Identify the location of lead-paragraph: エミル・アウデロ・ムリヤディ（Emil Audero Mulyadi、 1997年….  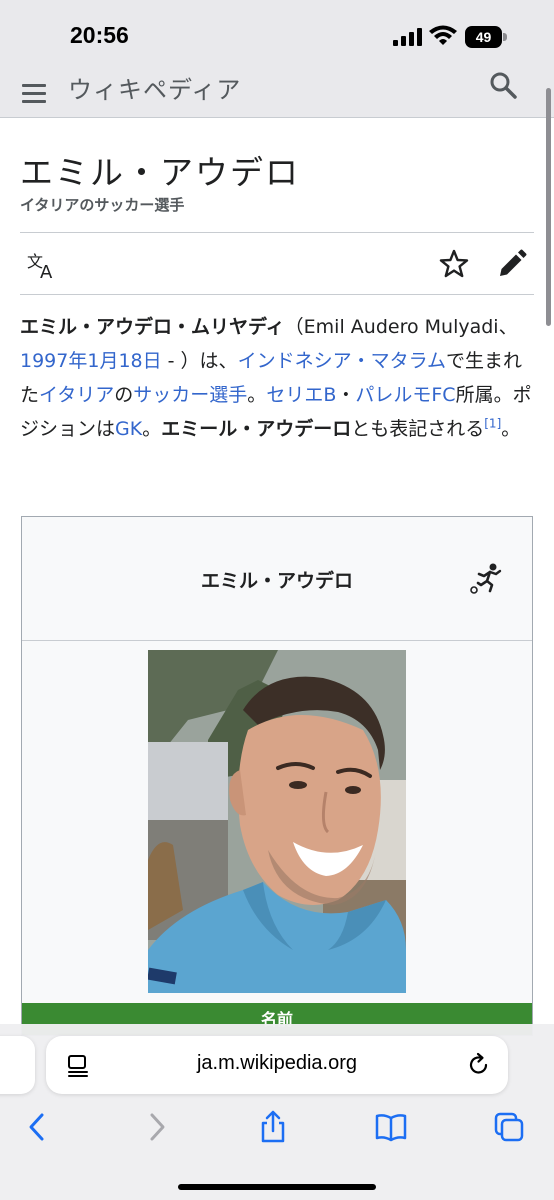
(277, 378).